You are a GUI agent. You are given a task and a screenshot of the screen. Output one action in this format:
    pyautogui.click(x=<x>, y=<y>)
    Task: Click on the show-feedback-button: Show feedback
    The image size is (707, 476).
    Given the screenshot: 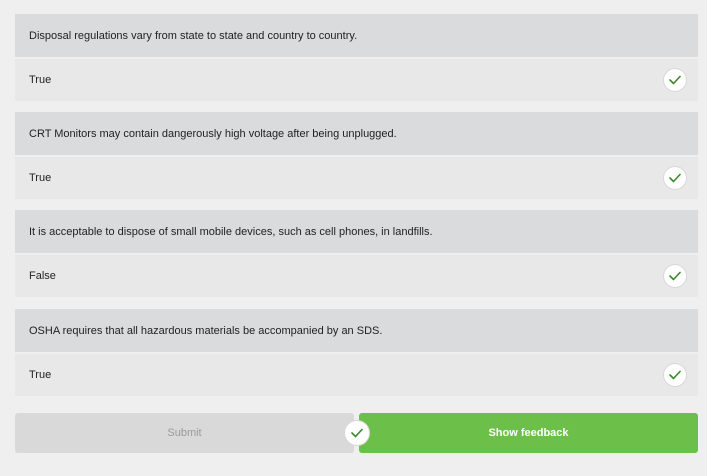 What is the action you would take?
    pyautogui.click(x=528, y=433)
    